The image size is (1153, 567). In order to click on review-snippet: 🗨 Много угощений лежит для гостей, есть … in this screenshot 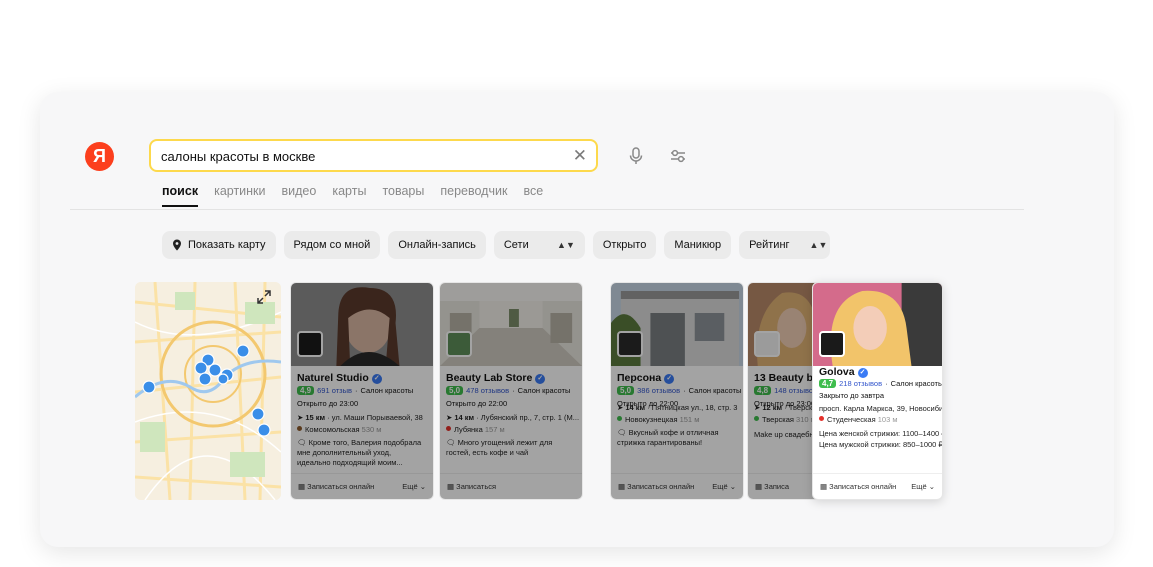, I will do `click(499, 447)`.